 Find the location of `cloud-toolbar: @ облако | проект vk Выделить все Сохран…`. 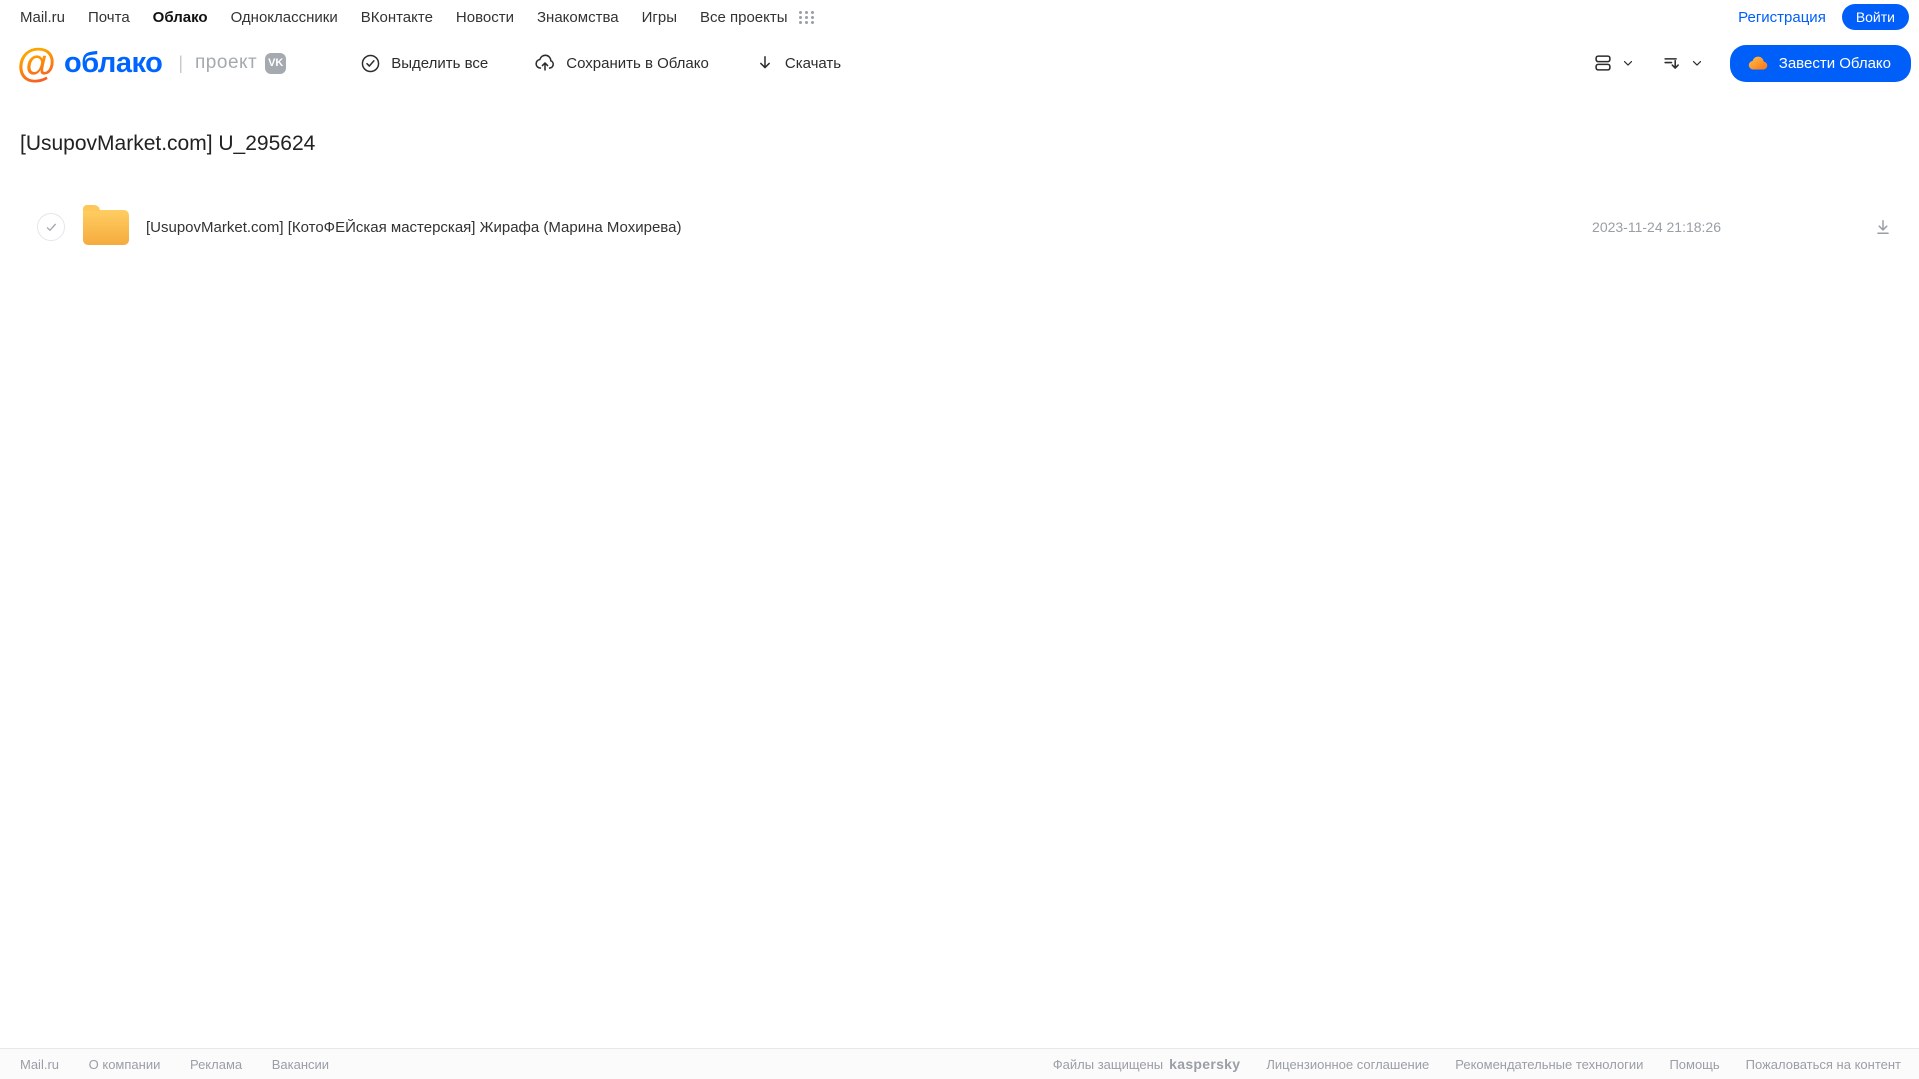

cloud-toolbar: @ облако | проект vk Выделить все Сохран… is located at coordinates (959, 63).